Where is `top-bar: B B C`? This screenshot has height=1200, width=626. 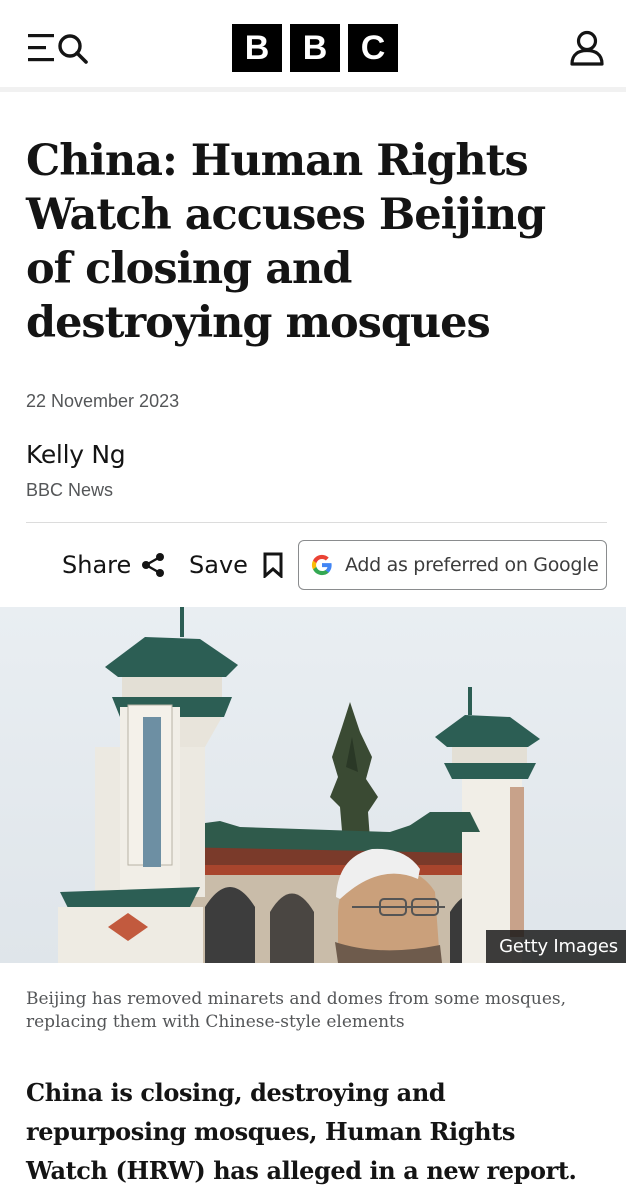 top-bar: B B C is located at coordinates (313, 46).